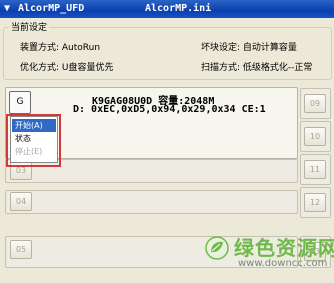 This screenshot has height=283, width=334. Describe the element at coordinates (20, 102) in the screenshot. I see `port-g-button: G` at that location.